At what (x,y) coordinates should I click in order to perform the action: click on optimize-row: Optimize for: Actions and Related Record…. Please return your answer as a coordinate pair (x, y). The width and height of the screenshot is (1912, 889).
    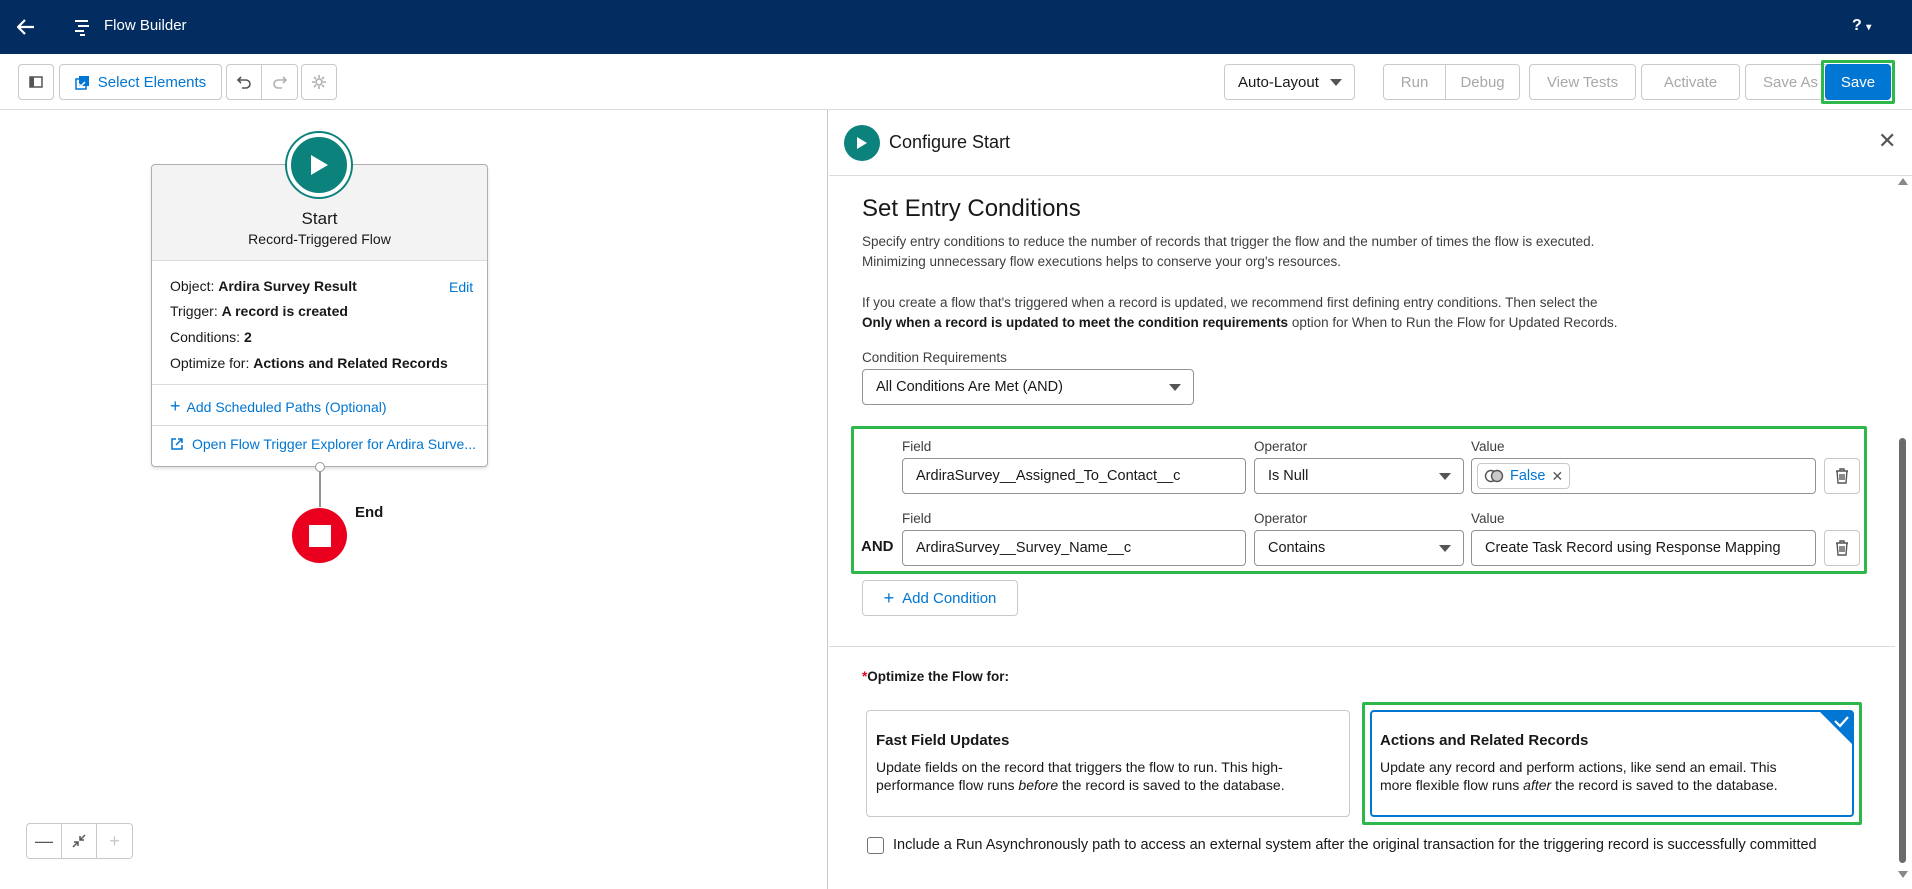
    Looking at the image, I should click on (309, 363).